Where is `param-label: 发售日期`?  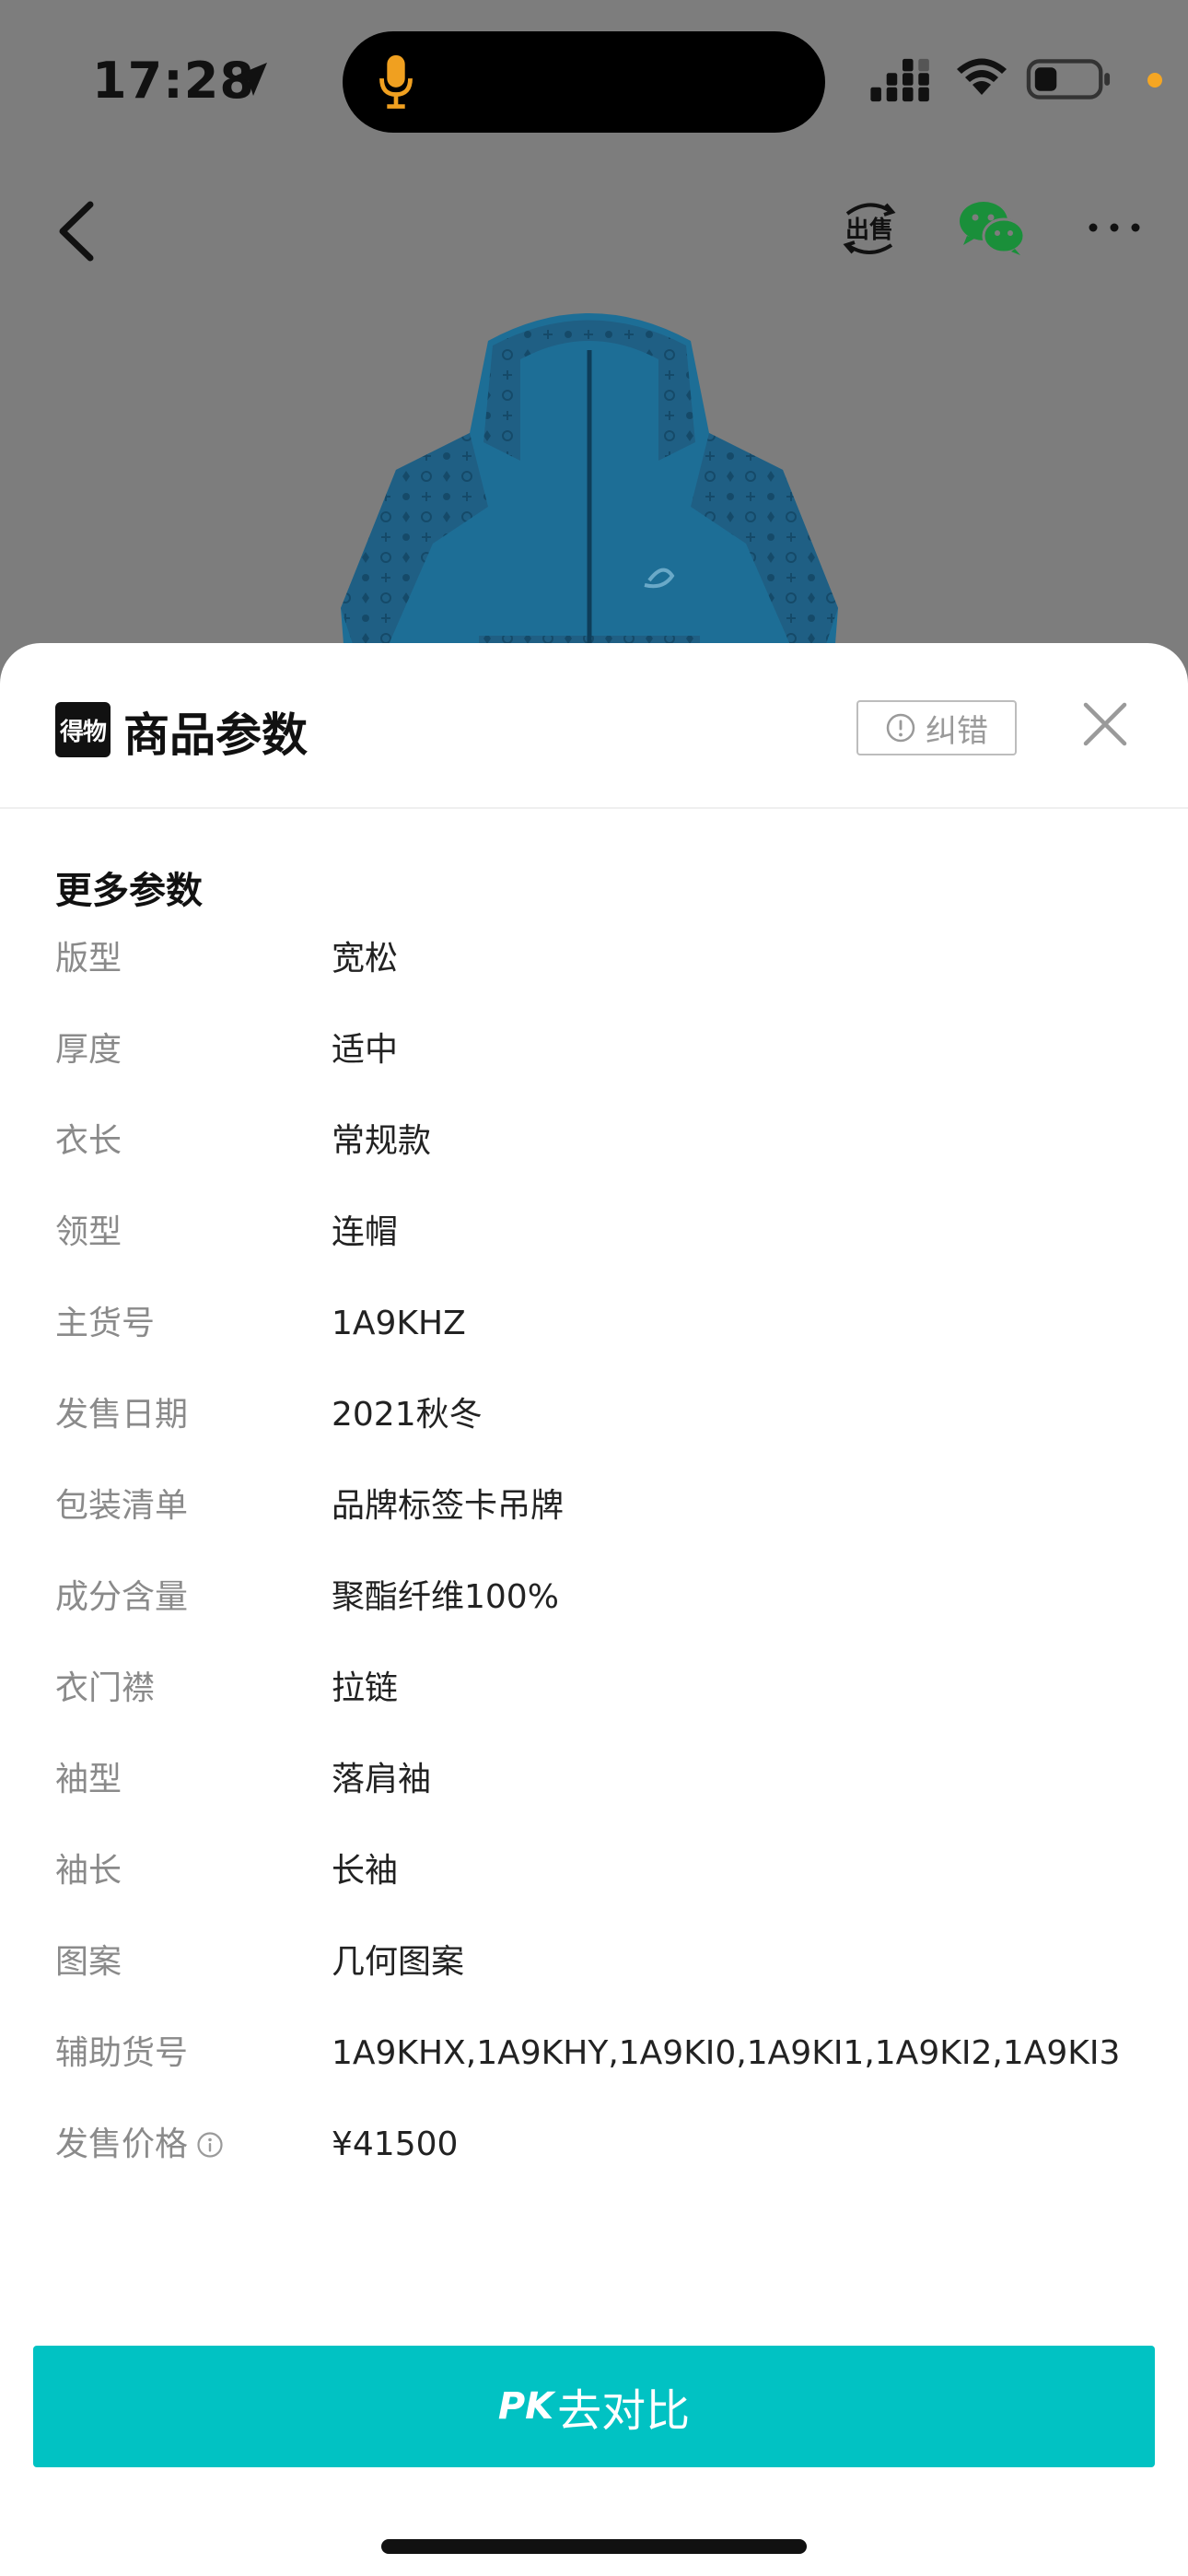 param-label: 发售日期 is located at coordinates (122, 1415).